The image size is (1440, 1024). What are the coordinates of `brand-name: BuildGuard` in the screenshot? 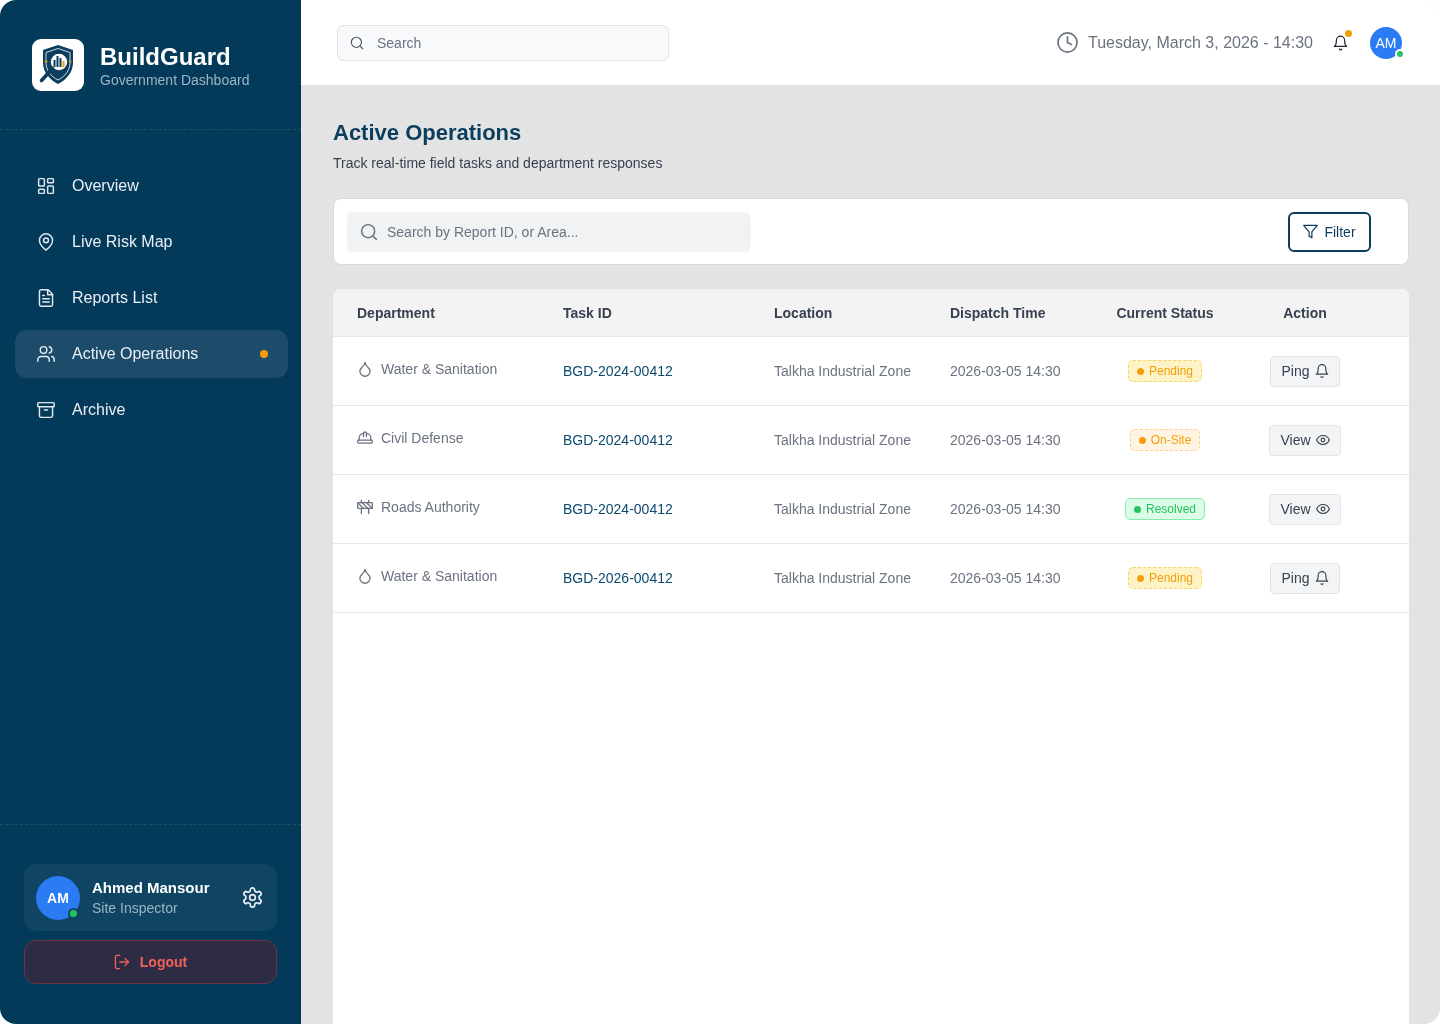 It's located at (166, 57).